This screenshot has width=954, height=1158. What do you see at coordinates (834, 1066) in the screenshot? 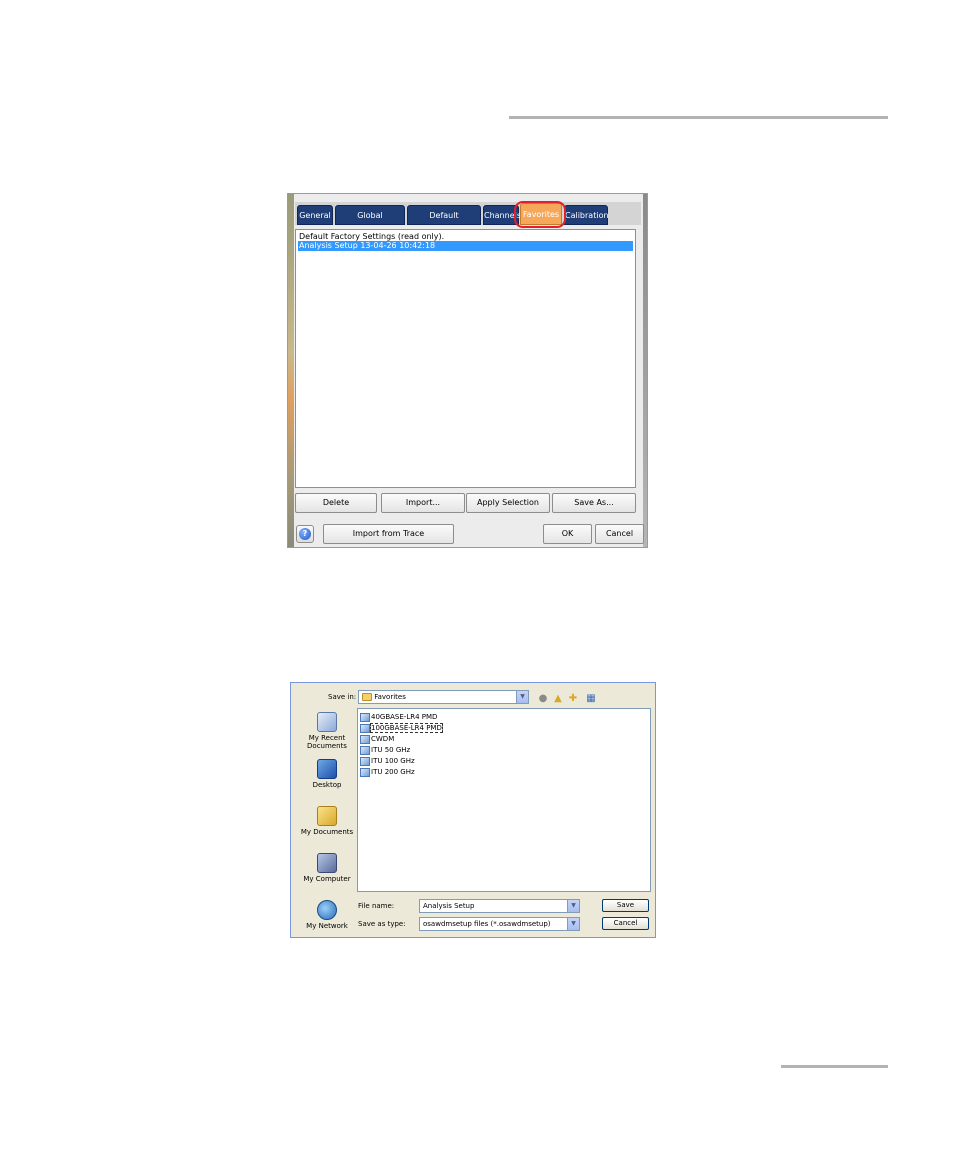
I see `footer-rule` at bounding box center [834, 1066].